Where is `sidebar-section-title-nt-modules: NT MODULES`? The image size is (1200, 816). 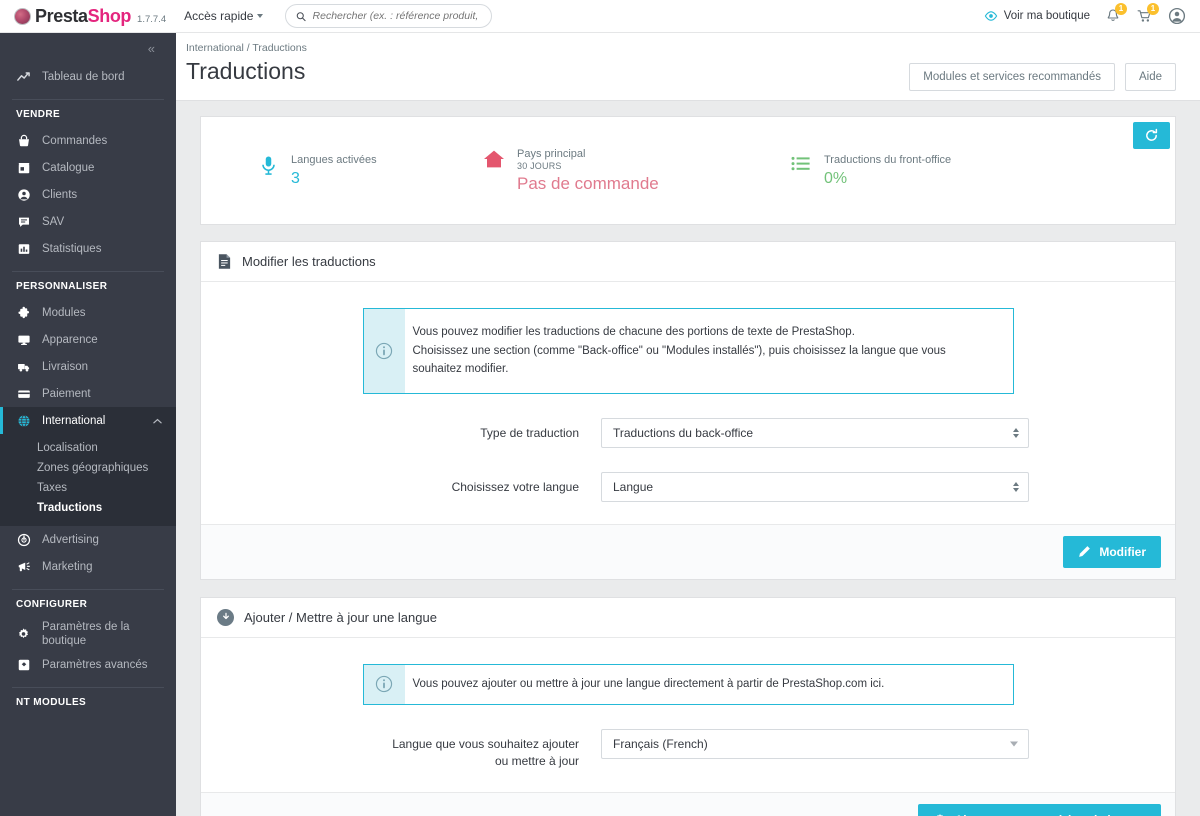 sidebar-section-title-nt-modules: NT MODULES is located at coordinates (51, 702).